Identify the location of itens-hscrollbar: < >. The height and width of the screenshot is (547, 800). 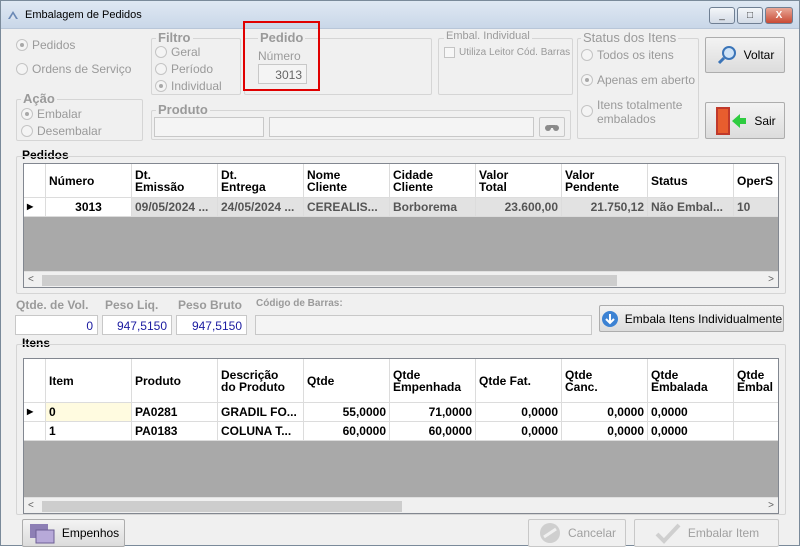
(401, 505).